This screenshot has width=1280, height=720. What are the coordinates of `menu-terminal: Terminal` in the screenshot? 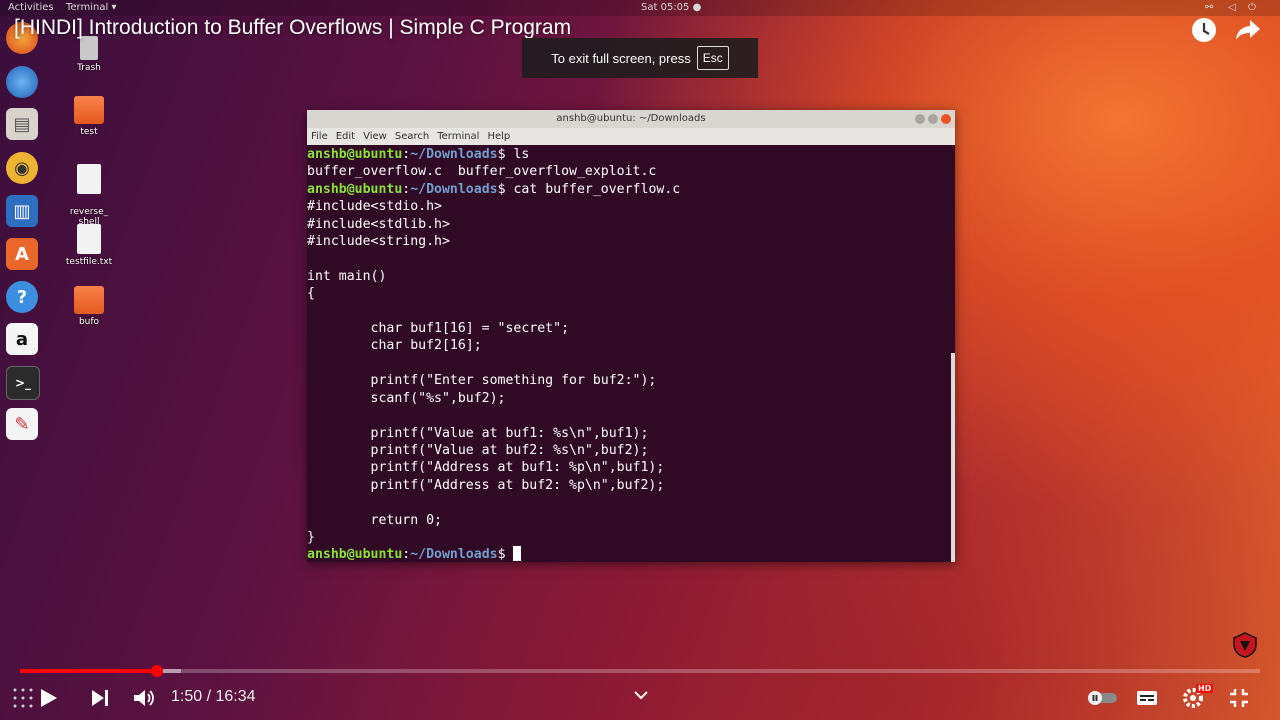 It's located at (458, 136).